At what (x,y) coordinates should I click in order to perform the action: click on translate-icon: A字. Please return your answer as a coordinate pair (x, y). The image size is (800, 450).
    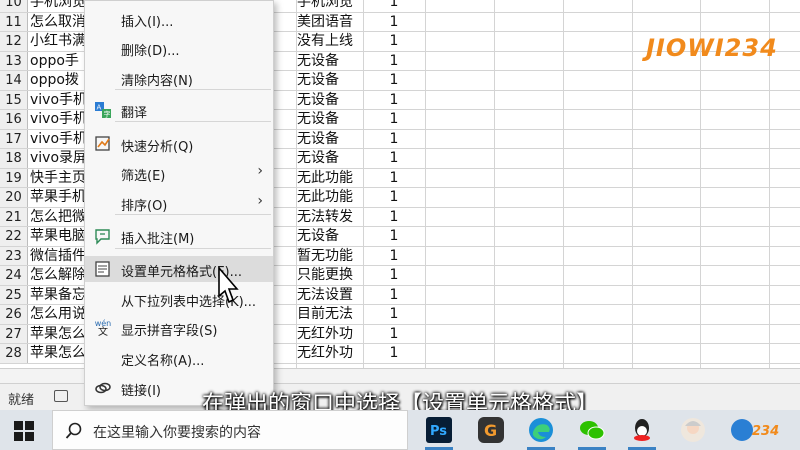
    Looking at the image, I should click on (103, 110).